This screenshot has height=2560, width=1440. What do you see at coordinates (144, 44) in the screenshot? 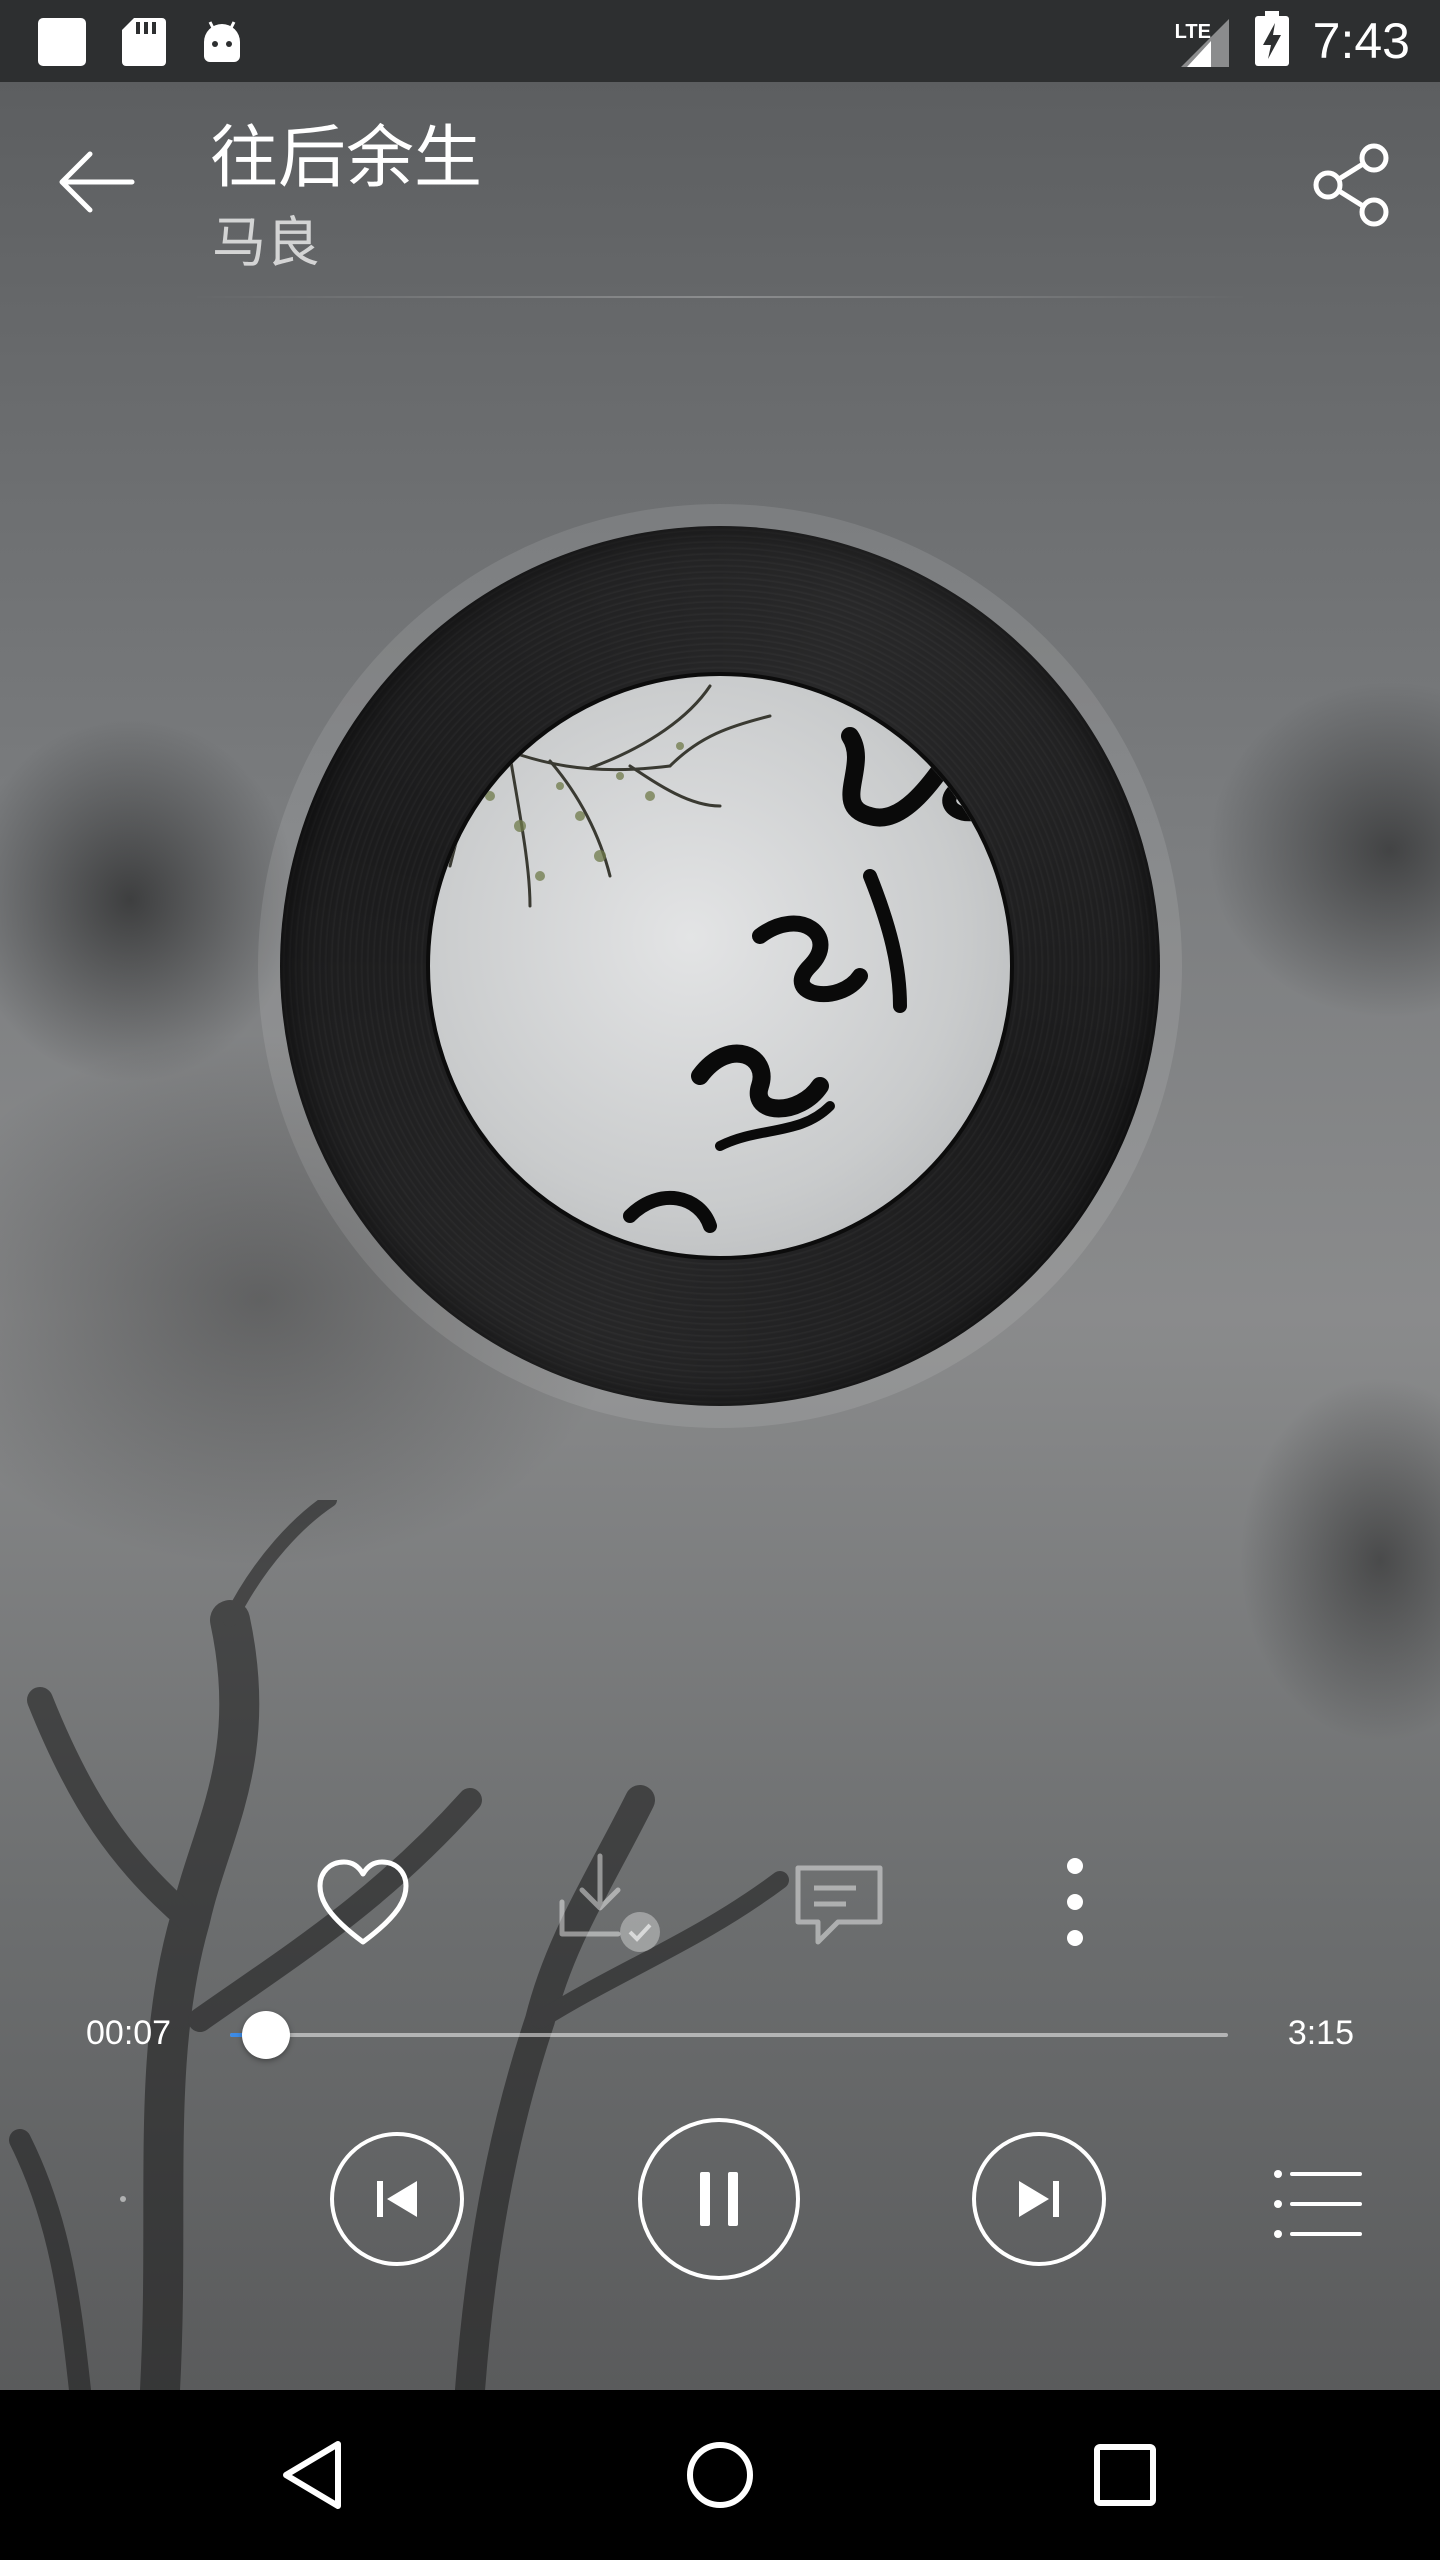
I see `sd-card-icon` at bounding box center [144, 44].